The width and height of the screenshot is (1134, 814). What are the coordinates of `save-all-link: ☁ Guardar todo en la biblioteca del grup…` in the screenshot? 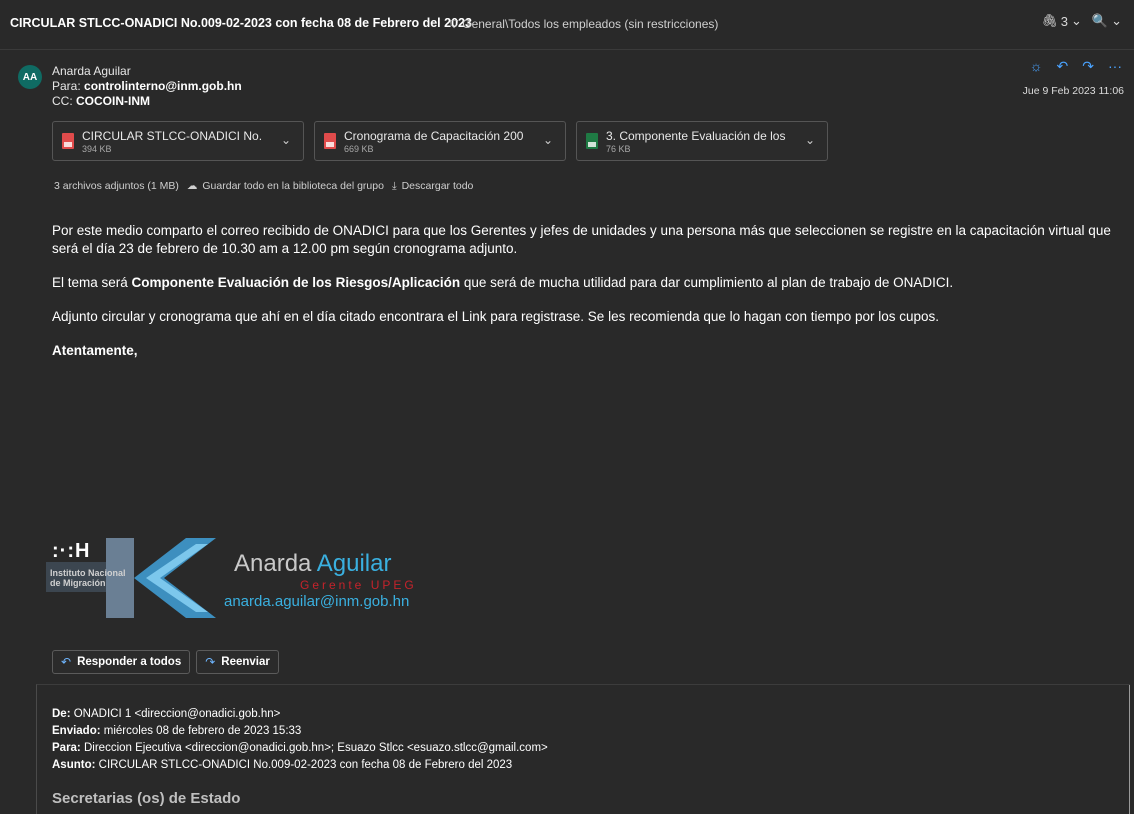 It's located at (285, 186).